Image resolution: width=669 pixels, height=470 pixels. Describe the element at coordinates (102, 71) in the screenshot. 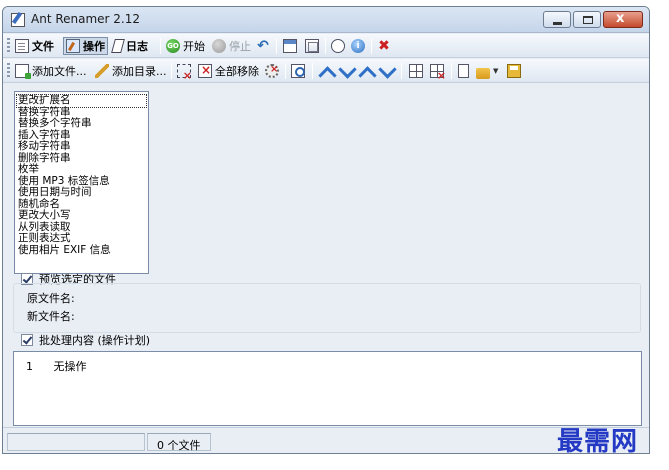

I see `add-folder-icon` at that location.